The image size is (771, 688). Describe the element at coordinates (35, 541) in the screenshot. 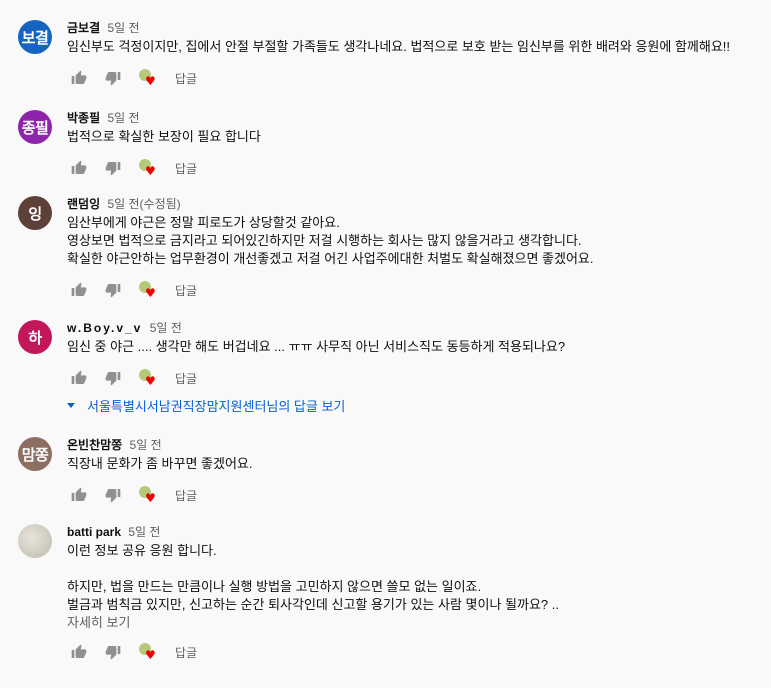

I see `avatar` at that location.